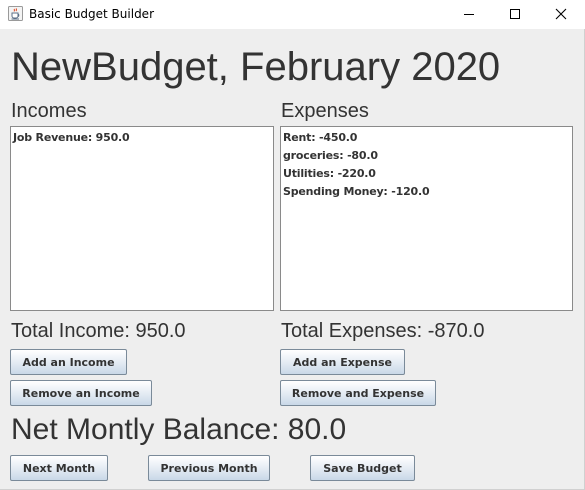 This screenshot has height=490, width=585. I want to click on minimize-button, so click(469, 14).